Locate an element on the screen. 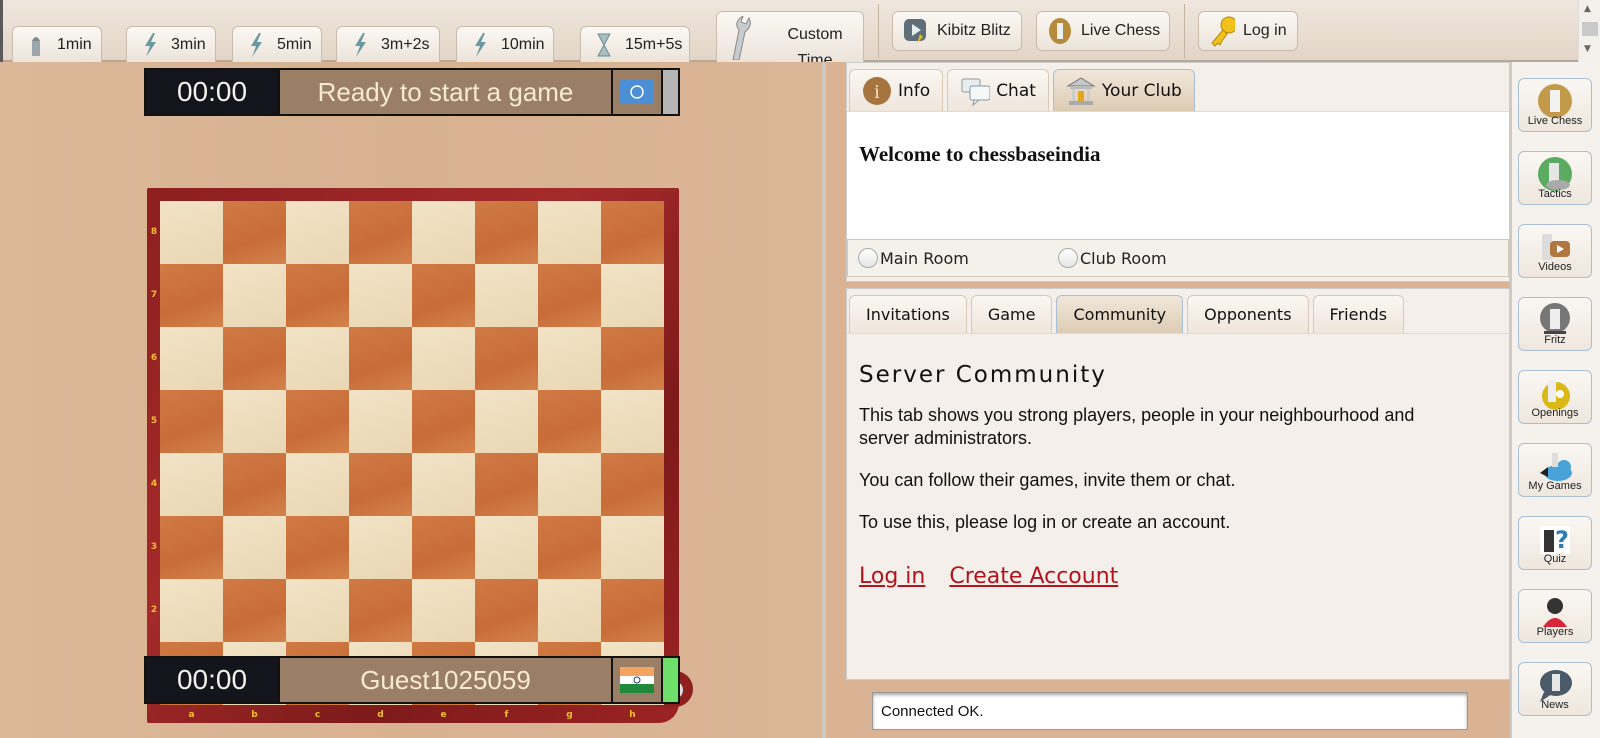 The width and height of the screenshot is (1600, 738). nav-news: News is located at coordinates (1555, 689).